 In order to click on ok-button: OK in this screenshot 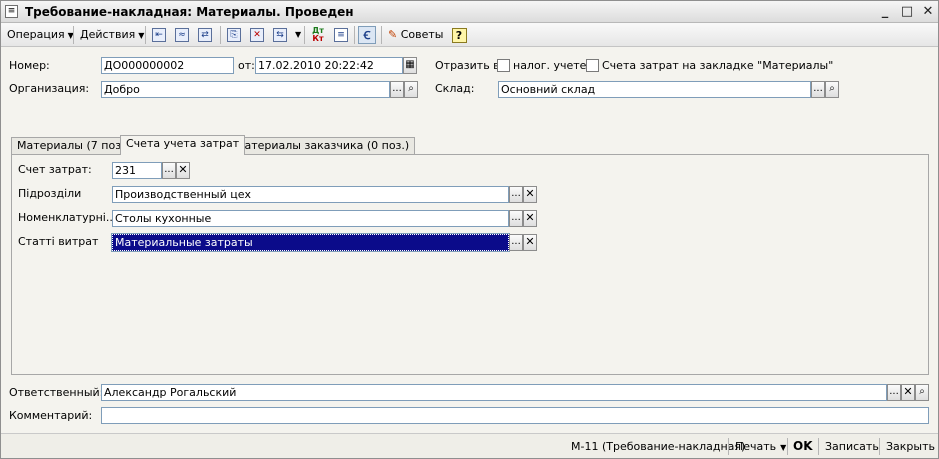, I will do `click(803, 446)`.